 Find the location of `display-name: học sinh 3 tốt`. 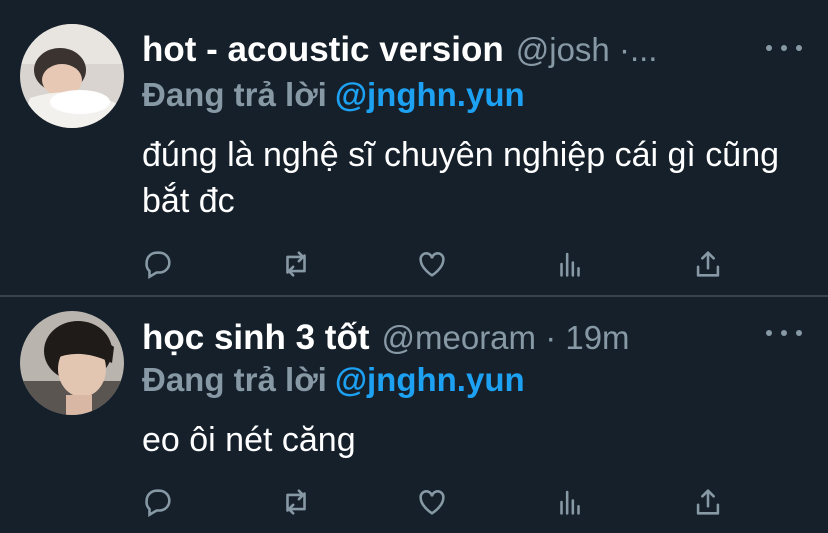

display-name: học sinh 3 tốt is located at coordinates (256, 338).